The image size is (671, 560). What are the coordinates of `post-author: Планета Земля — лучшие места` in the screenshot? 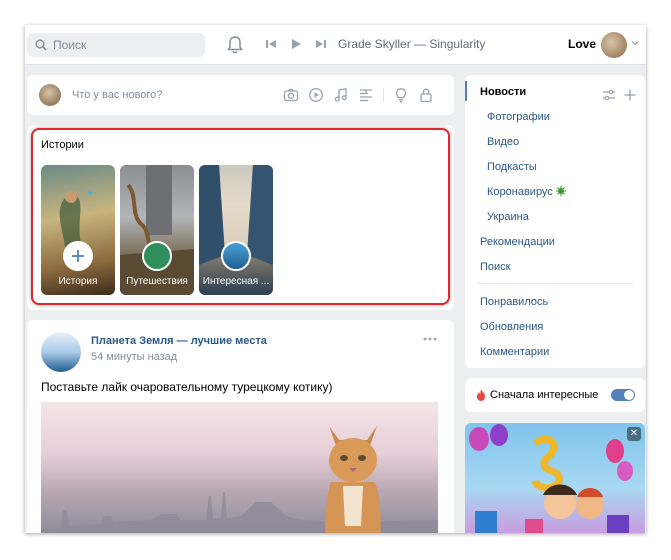 It's located at (179, 341).